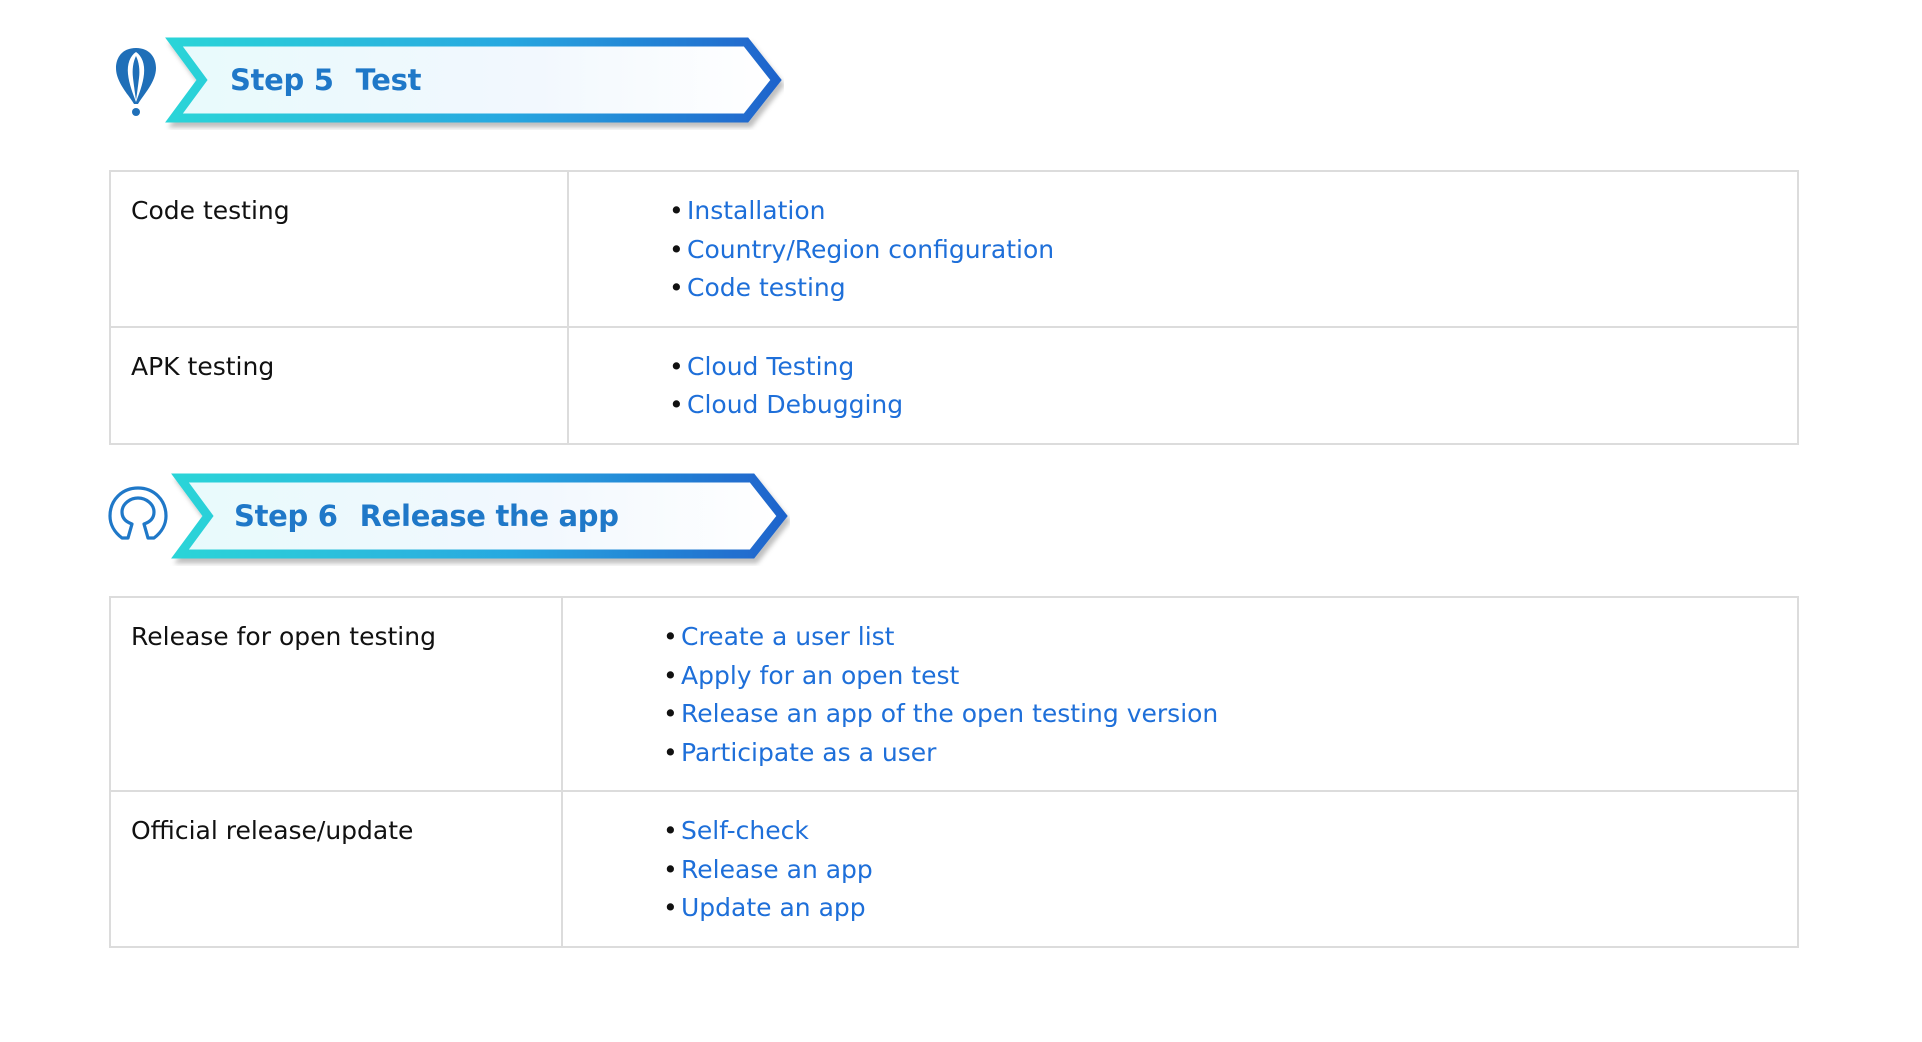  I want to click on list-item: • Release an app, so click(768, 869).